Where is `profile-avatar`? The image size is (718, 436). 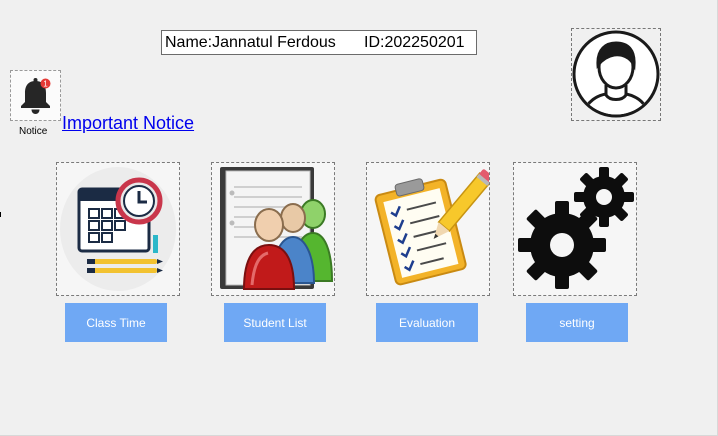 profile-avatar is located at coordinates (616, 74).